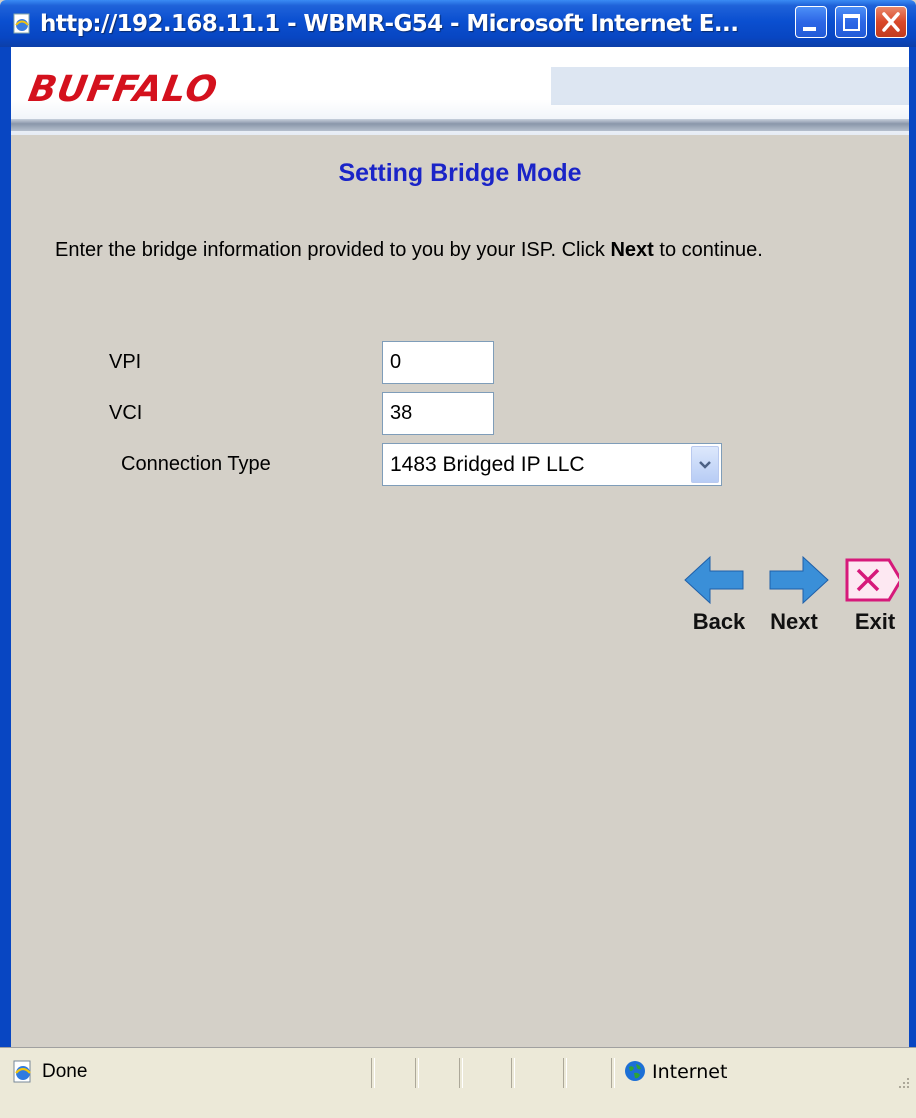 The height and width of the screenshot is (1118, 916). I want to click on vpi-label: VPI, so click(125, 362).